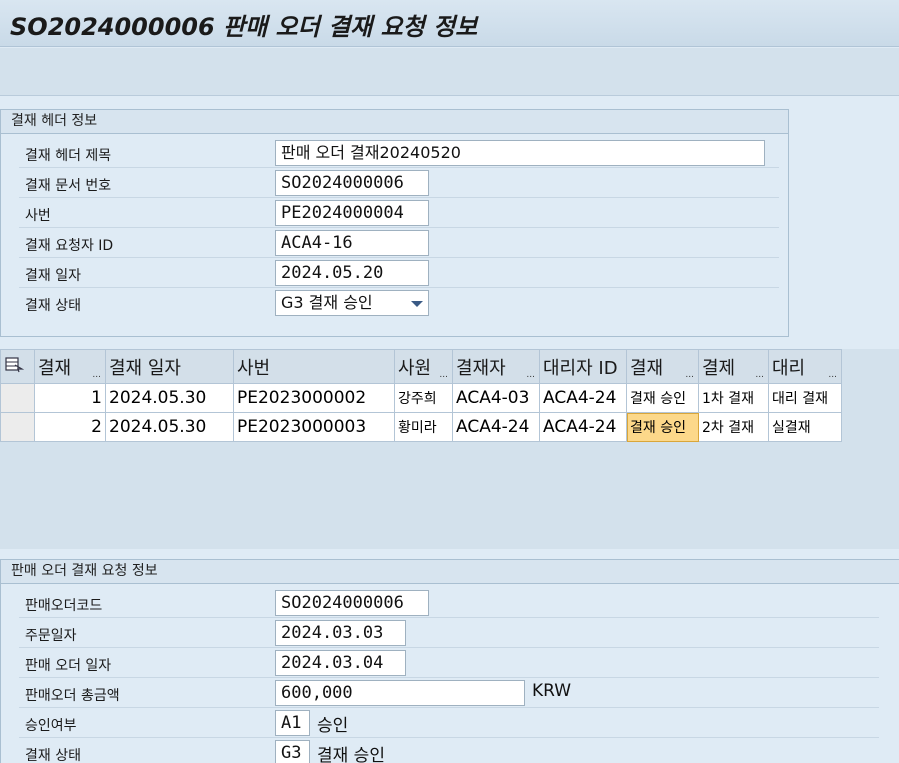  What do you see at coordinates (423, 427) in the screenshot?
I see `table-cell: 황미라` at bounding box center [423, 427].